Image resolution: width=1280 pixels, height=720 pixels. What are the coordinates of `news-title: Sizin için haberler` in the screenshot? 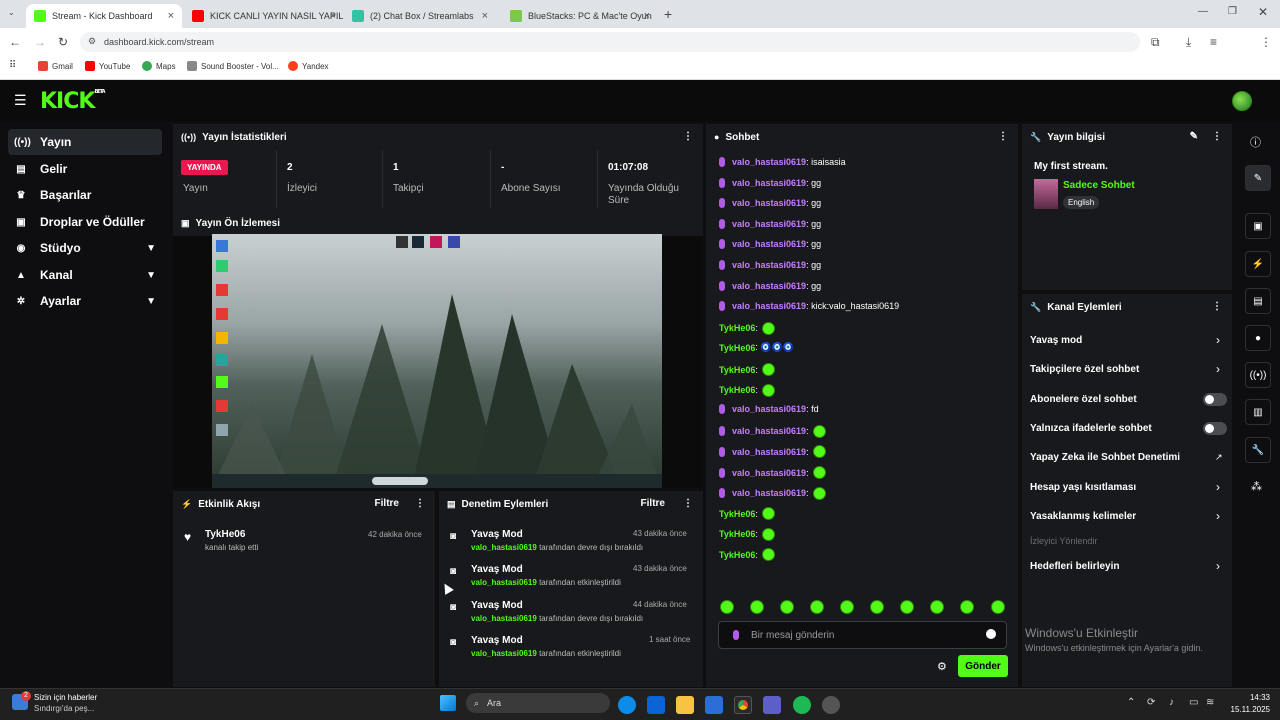 It's located at (65, 697).